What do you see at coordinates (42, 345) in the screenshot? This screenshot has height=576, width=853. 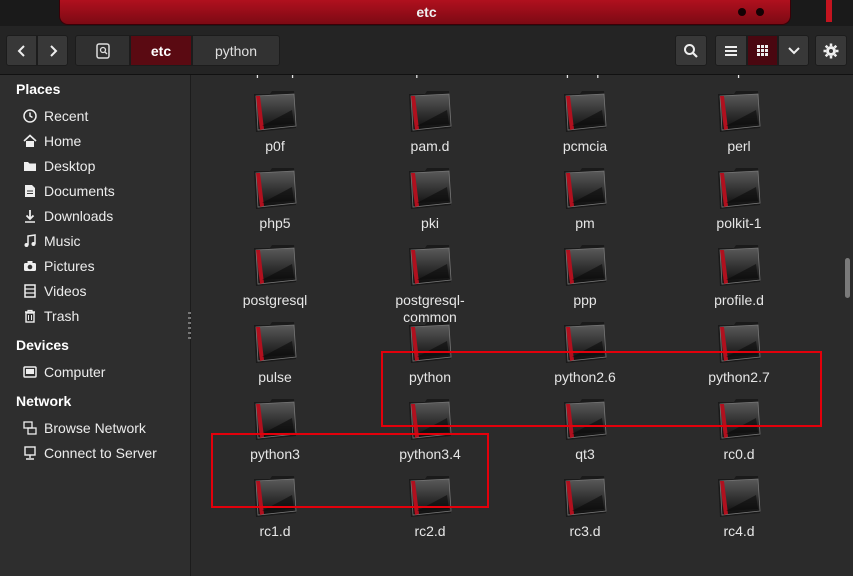 I see `devices-heading: Devices` at bounding box center [42, 345].